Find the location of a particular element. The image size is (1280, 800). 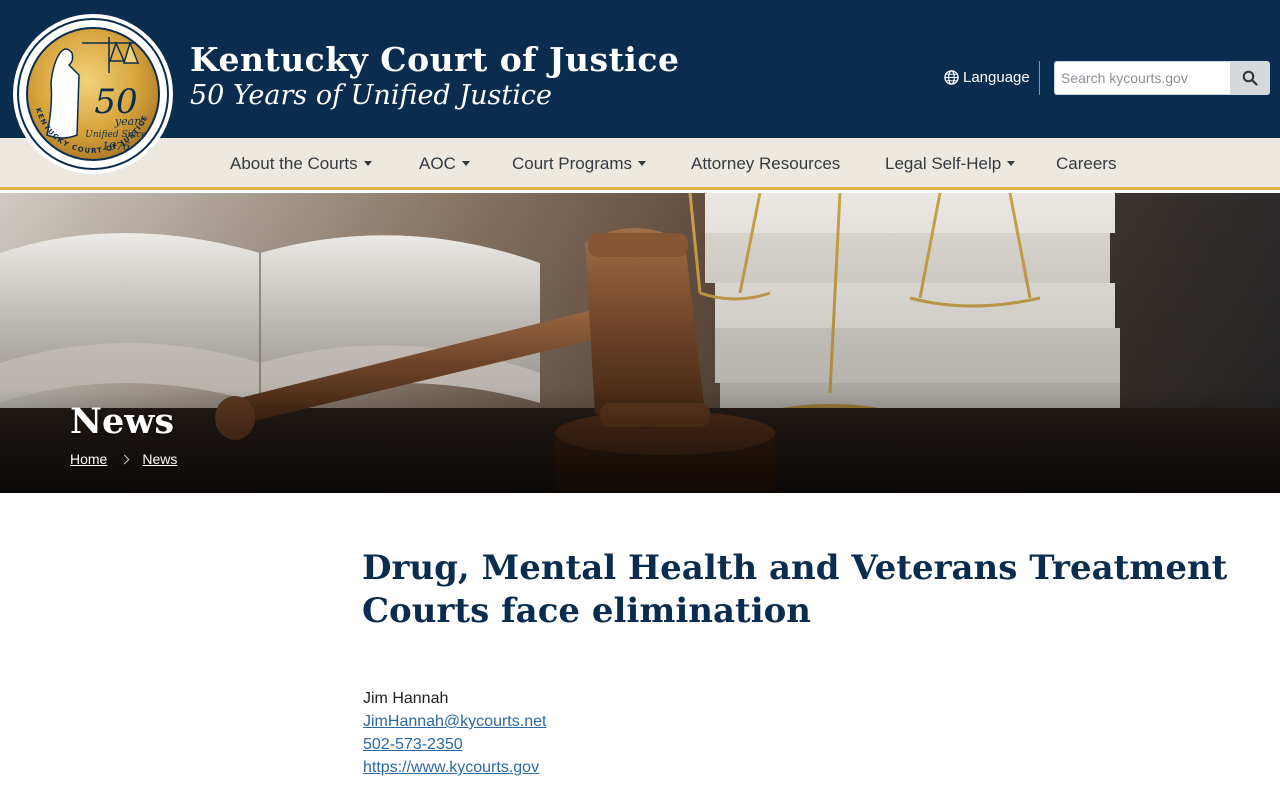

breadcrumb-home-link: Home is located at coordinates (88, 459).